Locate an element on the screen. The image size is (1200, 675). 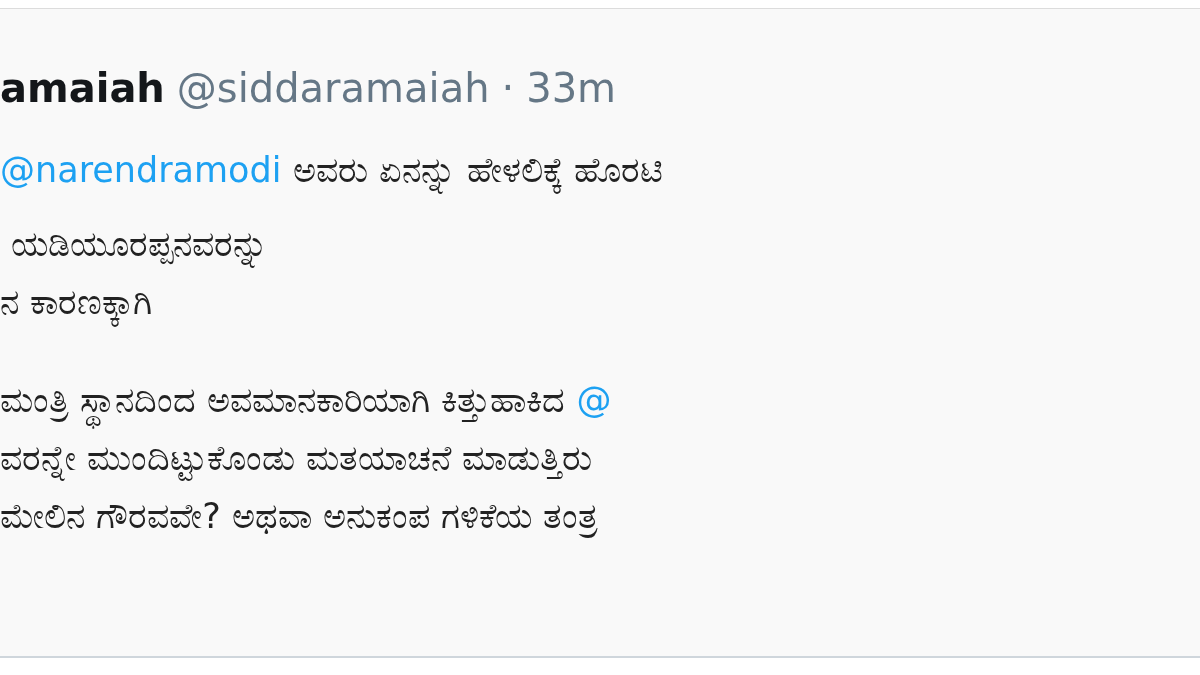
tweet-text: ನ ಕಾರಣಕ್ಕಾಗಿ is located at coordinates (76, 302).